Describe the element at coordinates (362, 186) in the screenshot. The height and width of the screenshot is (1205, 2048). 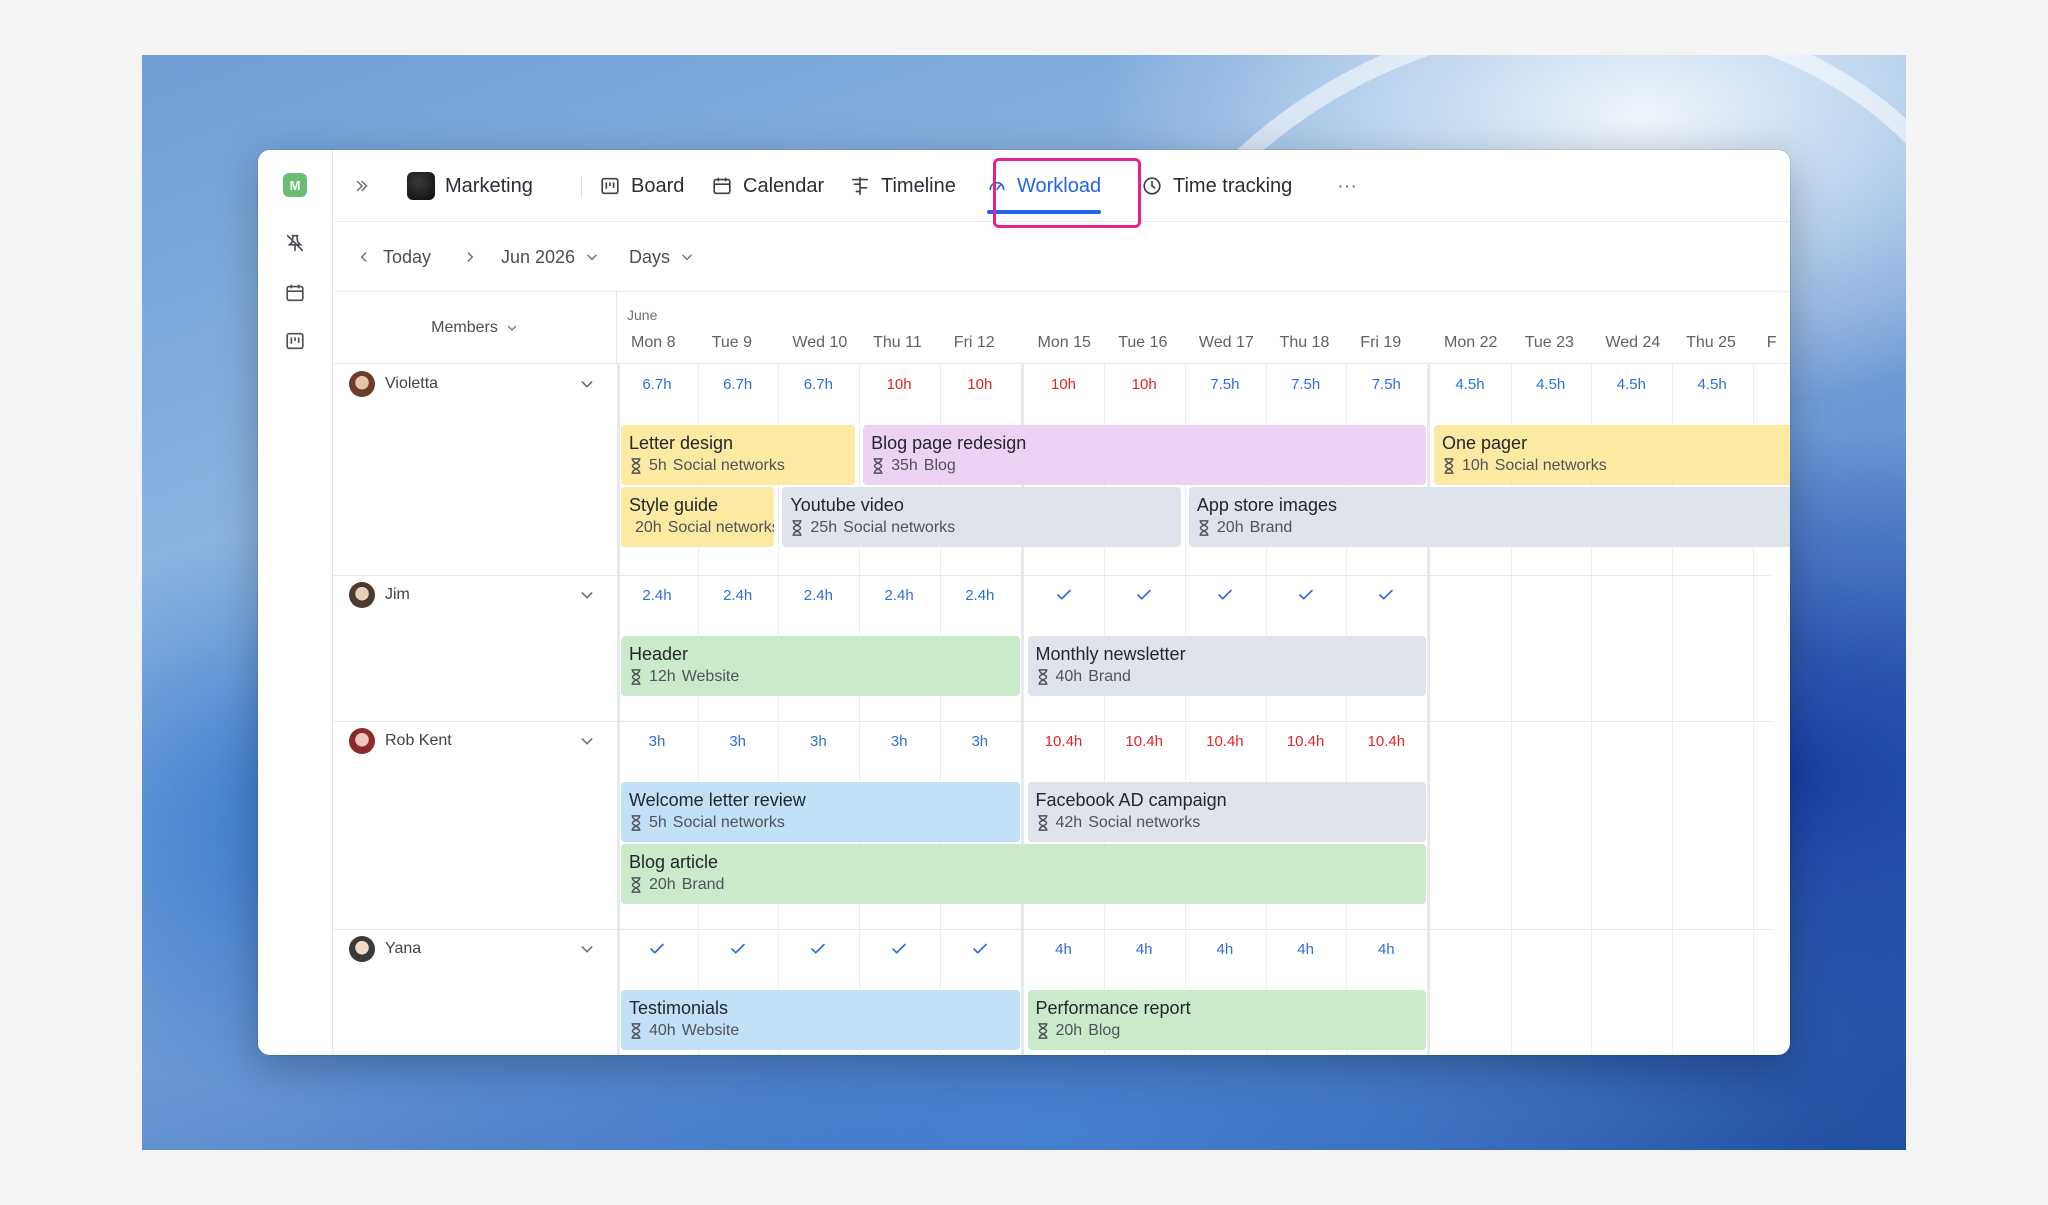
I see `expand-sidebar-icon` at that location.